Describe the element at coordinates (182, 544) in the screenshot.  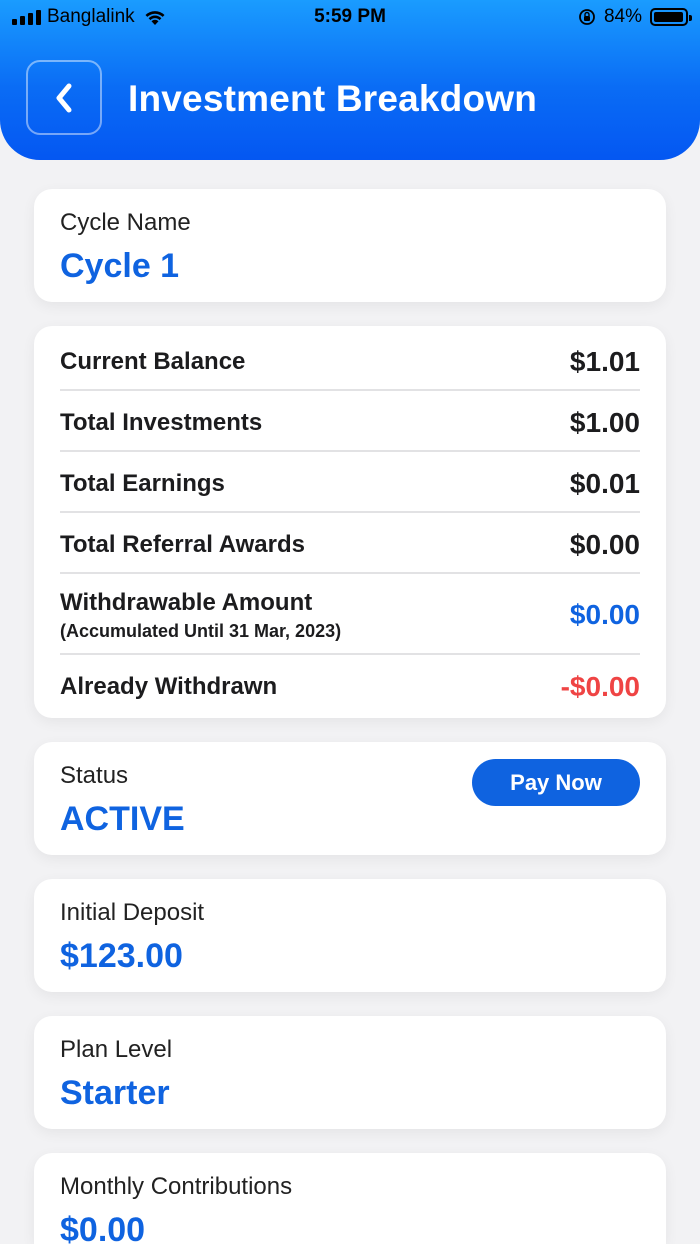
I see `row-label: Total Referral Awards` at that location.